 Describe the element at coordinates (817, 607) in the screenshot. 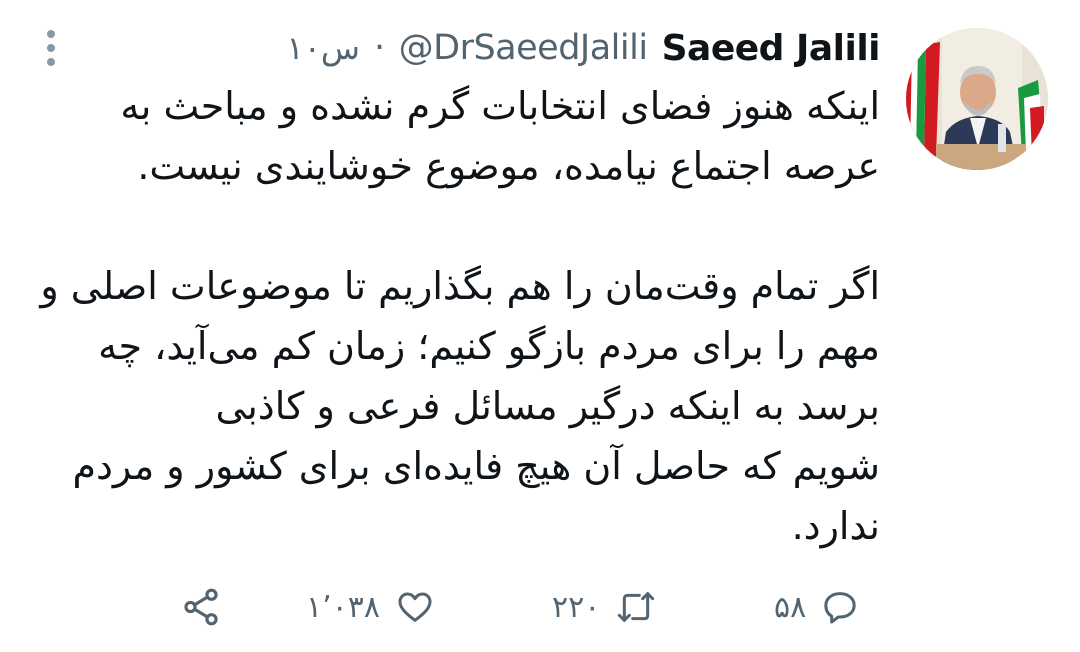

I see `reply-button: ۵۸` at that location.